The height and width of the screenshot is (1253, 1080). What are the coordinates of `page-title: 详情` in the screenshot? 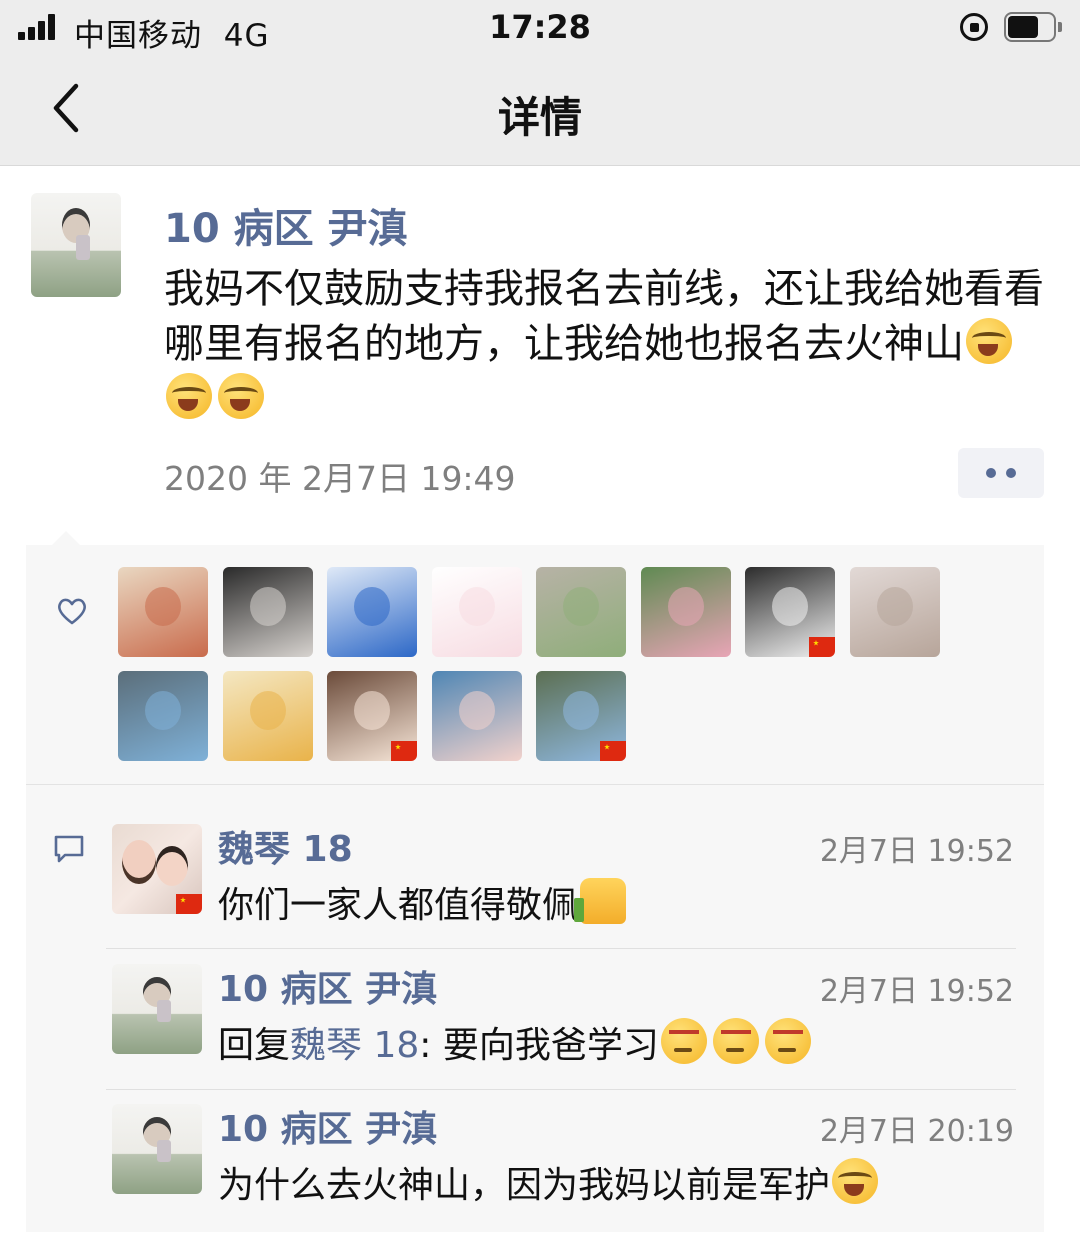 It's located at (539, 117).